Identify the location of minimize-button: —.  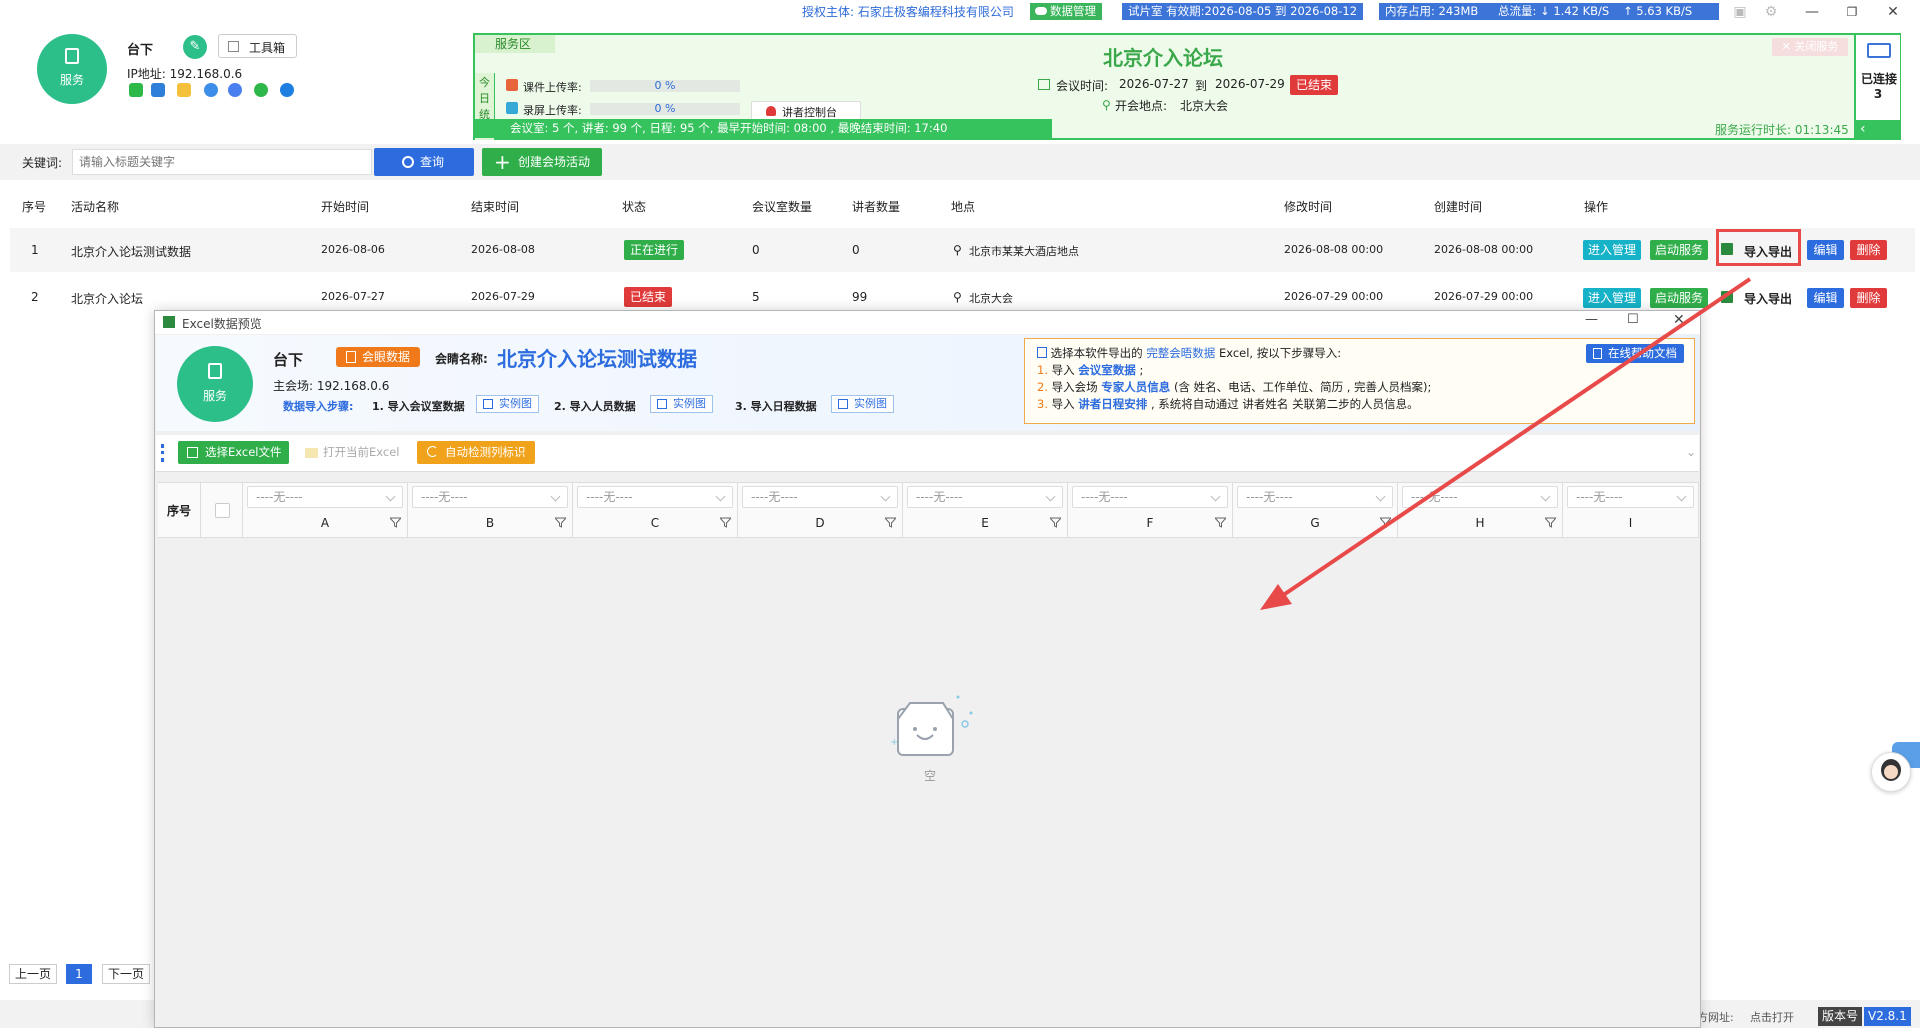
(1812, 12).